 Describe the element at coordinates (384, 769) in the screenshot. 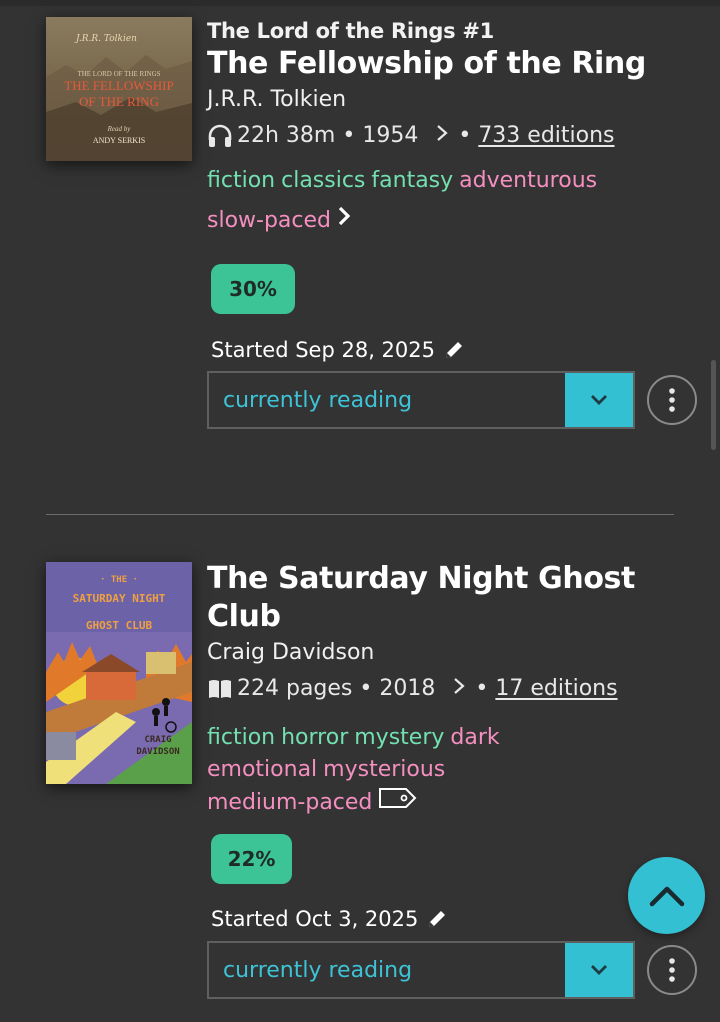

I see `mood-tag: mysterious` at that location.